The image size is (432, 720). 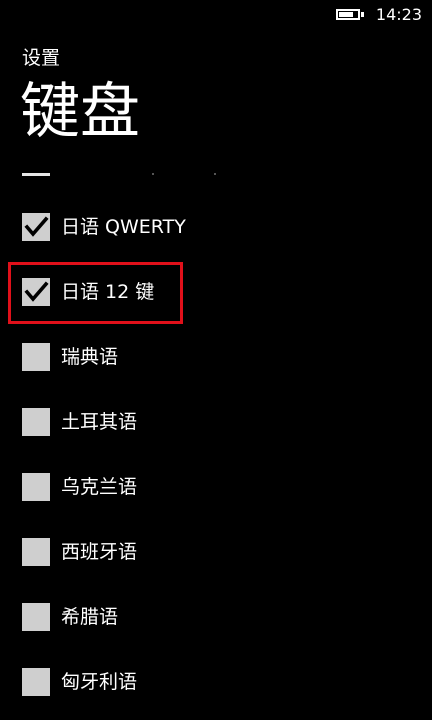 What do you see at coordinates (216, 483) in the screenshot?
I see `keyboard-option: 乌克兰语` at bounding box center [216, 483].